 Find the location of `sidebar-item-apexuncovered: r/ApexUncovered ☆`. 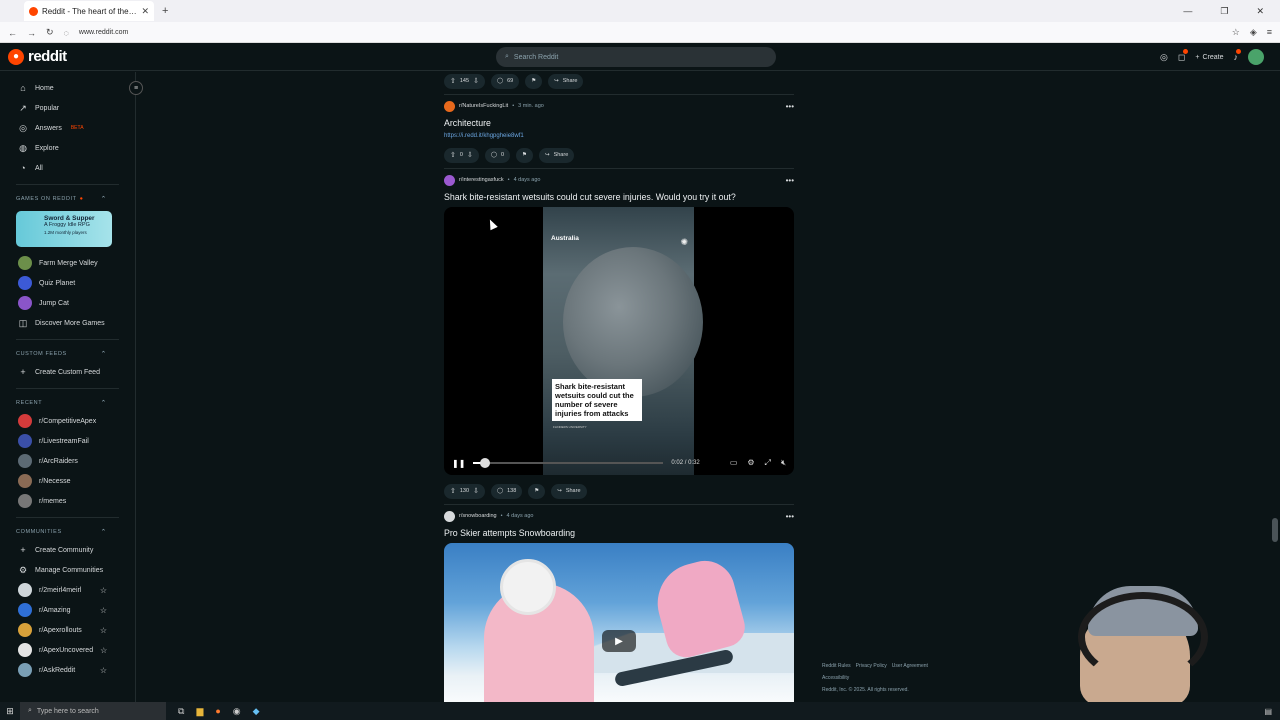

sidebar-item-apexuncovered: r/ApexUncovered ☆ is located at coordinates (67, 650).